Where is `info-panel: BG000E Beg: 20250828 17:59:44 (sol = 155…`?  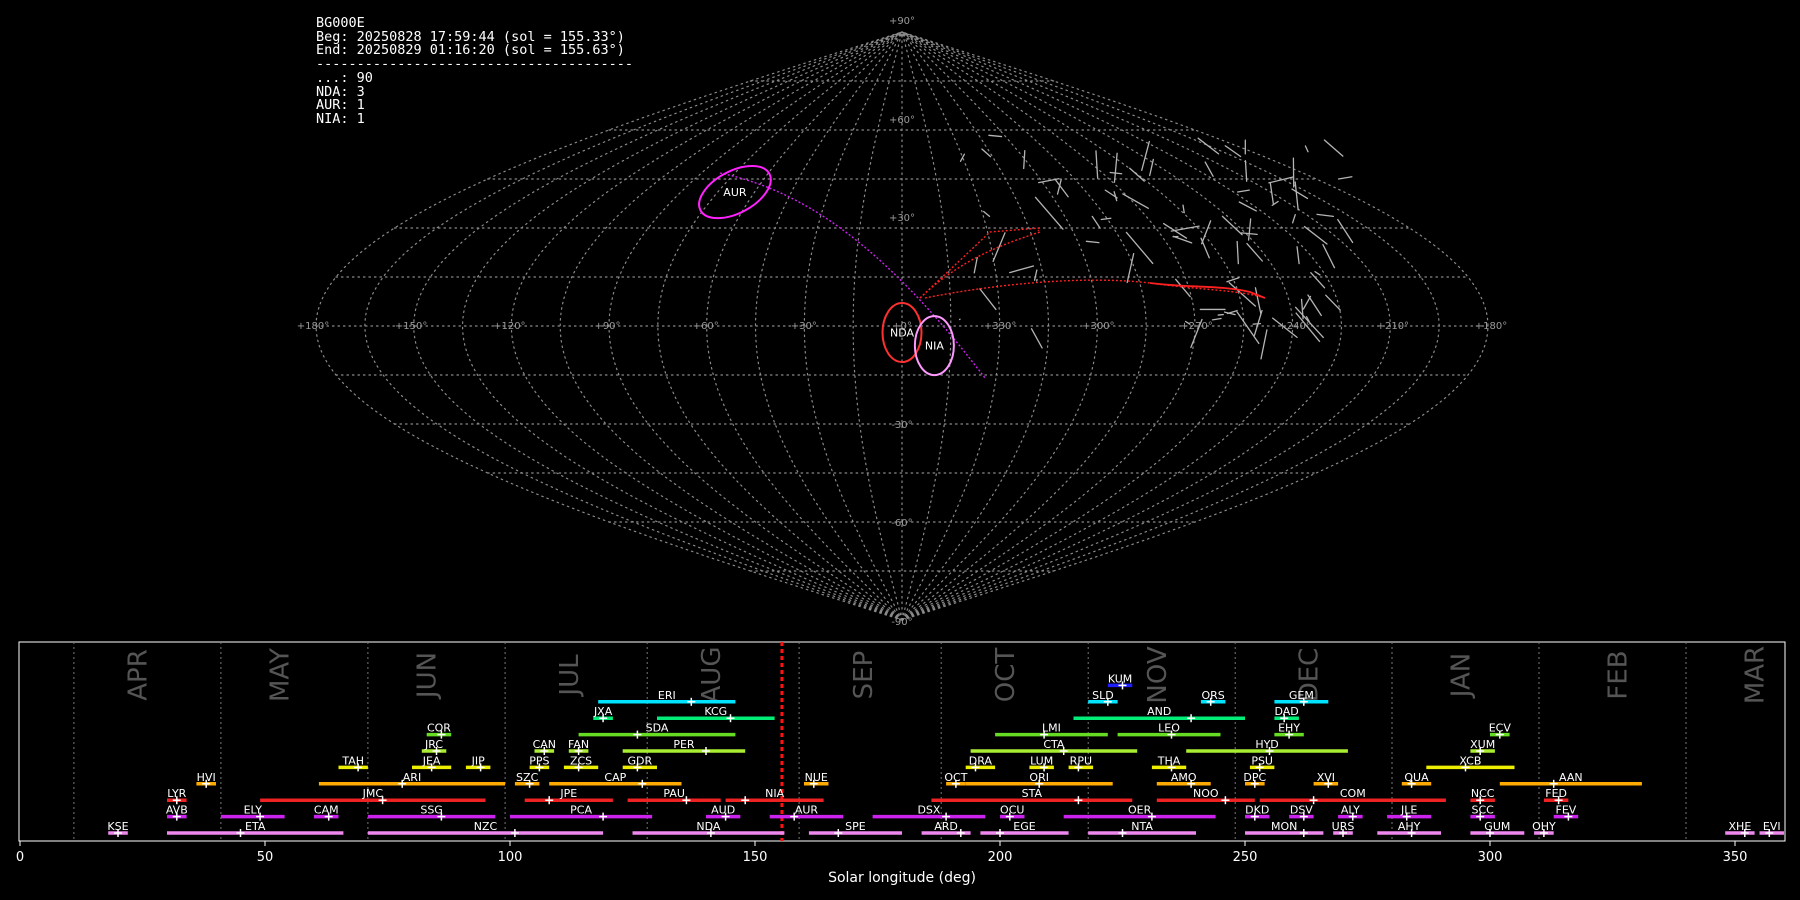 info-panel: BG000E Beg: 20250828 17:59:44 (sol = 155… is located at coordinates (474, 71).